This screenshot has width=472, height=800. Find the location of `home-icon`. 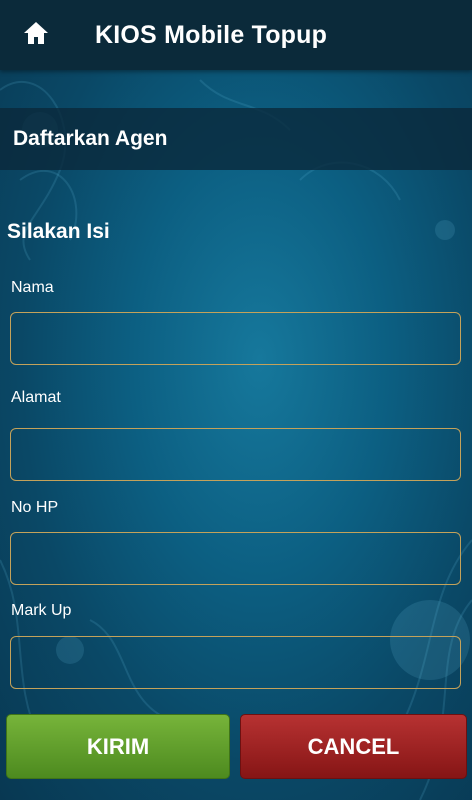

home-icon is located at coordinates (36, 35).